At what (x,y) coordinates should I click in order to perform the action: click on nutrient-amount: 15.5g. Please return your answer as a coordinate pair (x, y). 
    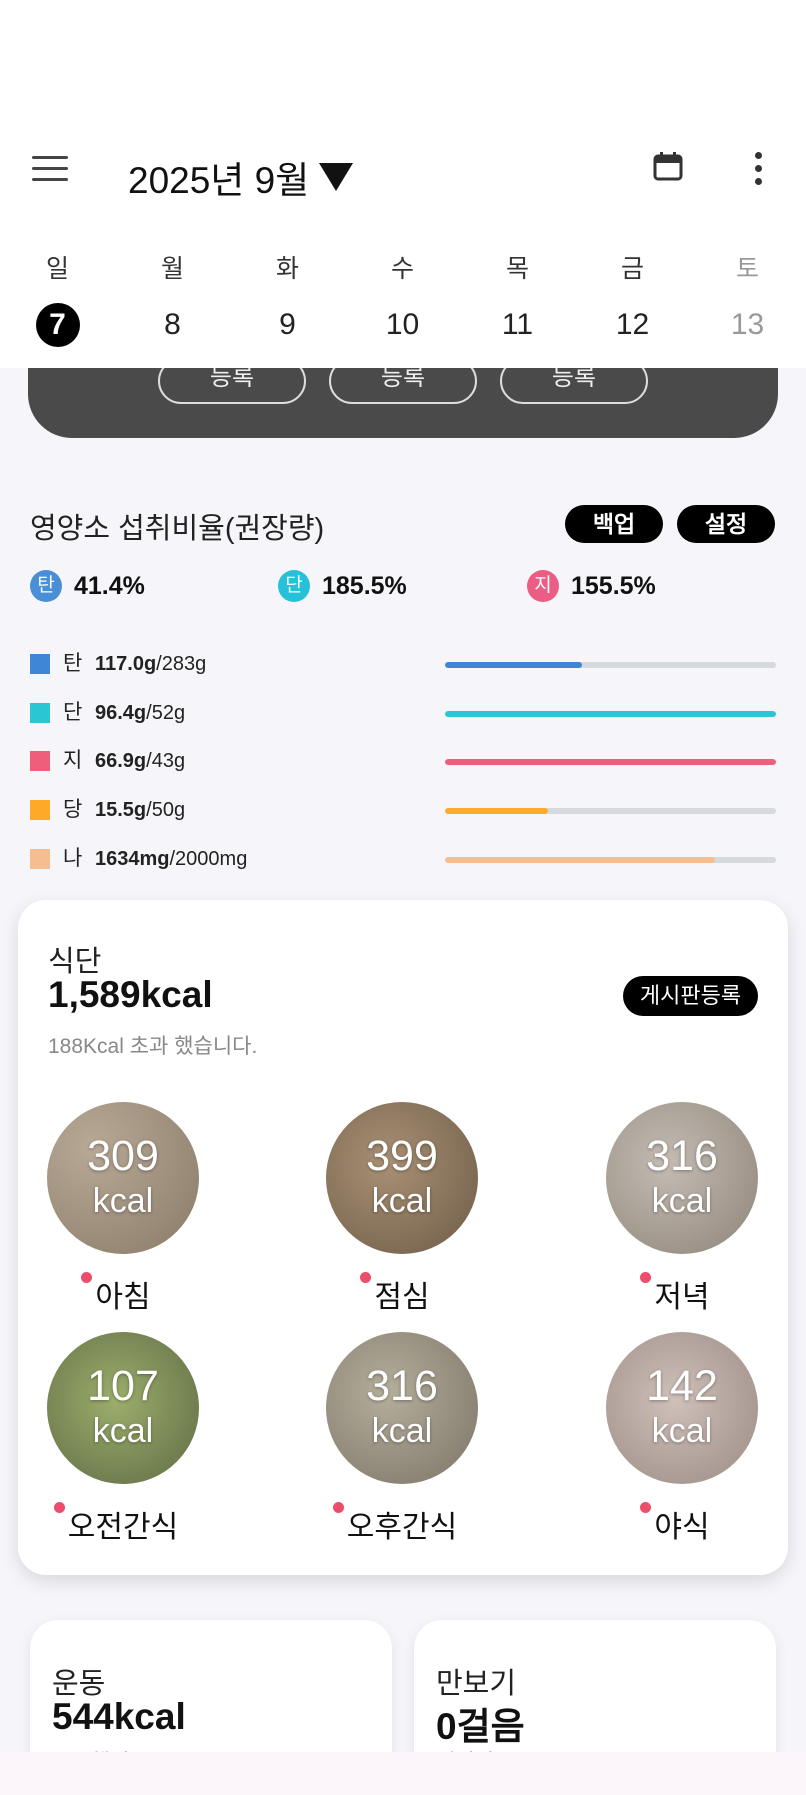
    Looking at the image, I should click on (121, 810).